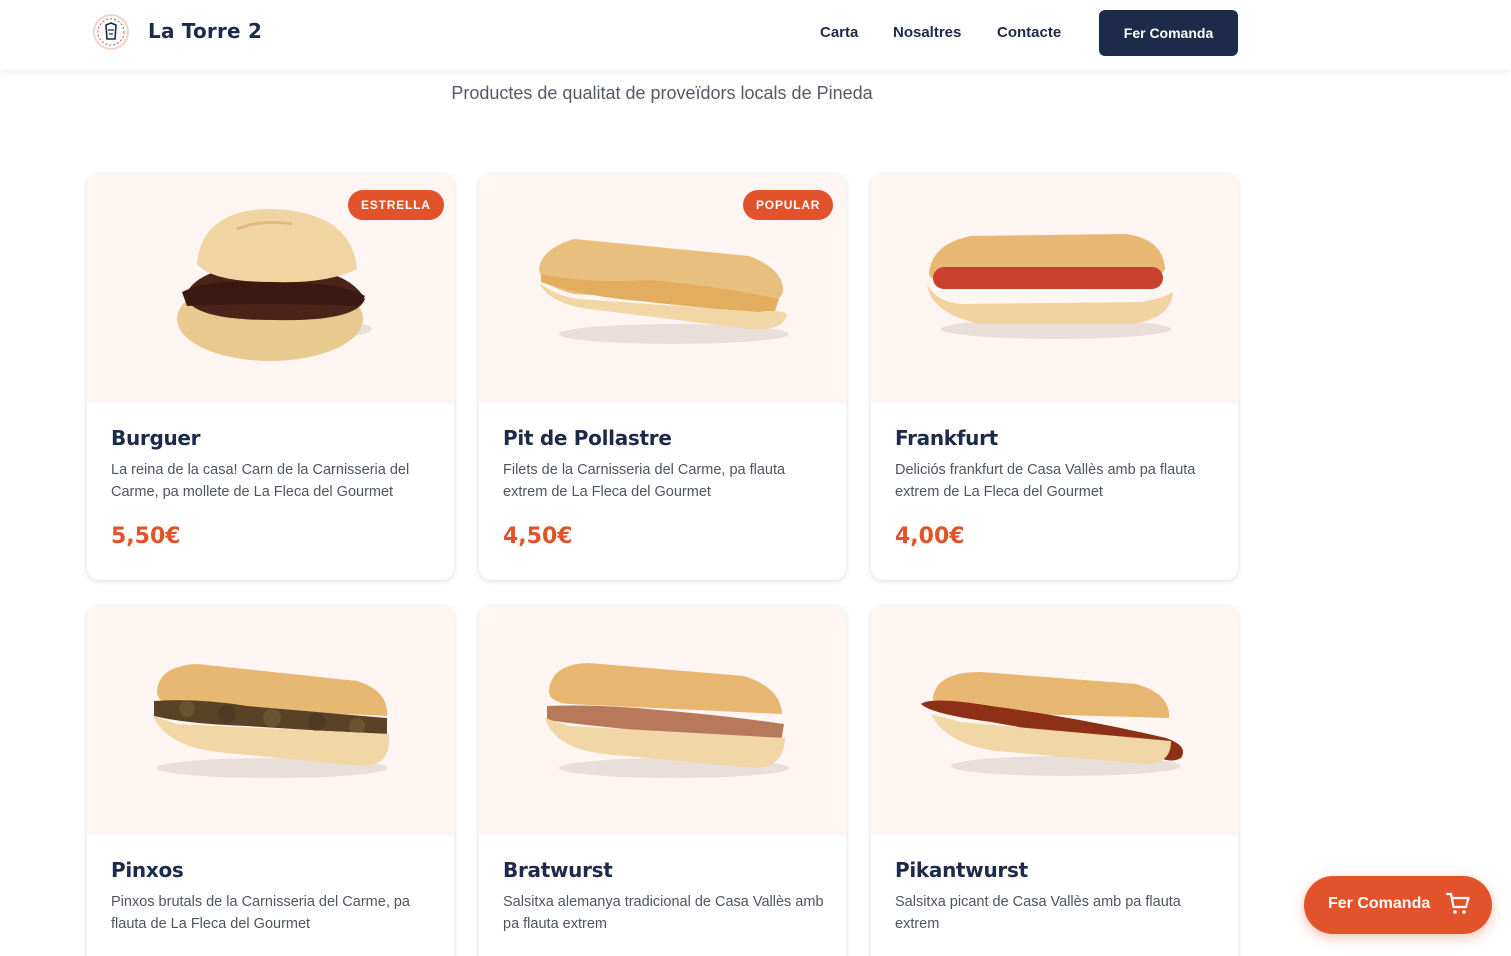  What do you see at coordinates (839, 32) in the screenshot?
I see `nav-carta: Carta` at bounding box center [839, 32].